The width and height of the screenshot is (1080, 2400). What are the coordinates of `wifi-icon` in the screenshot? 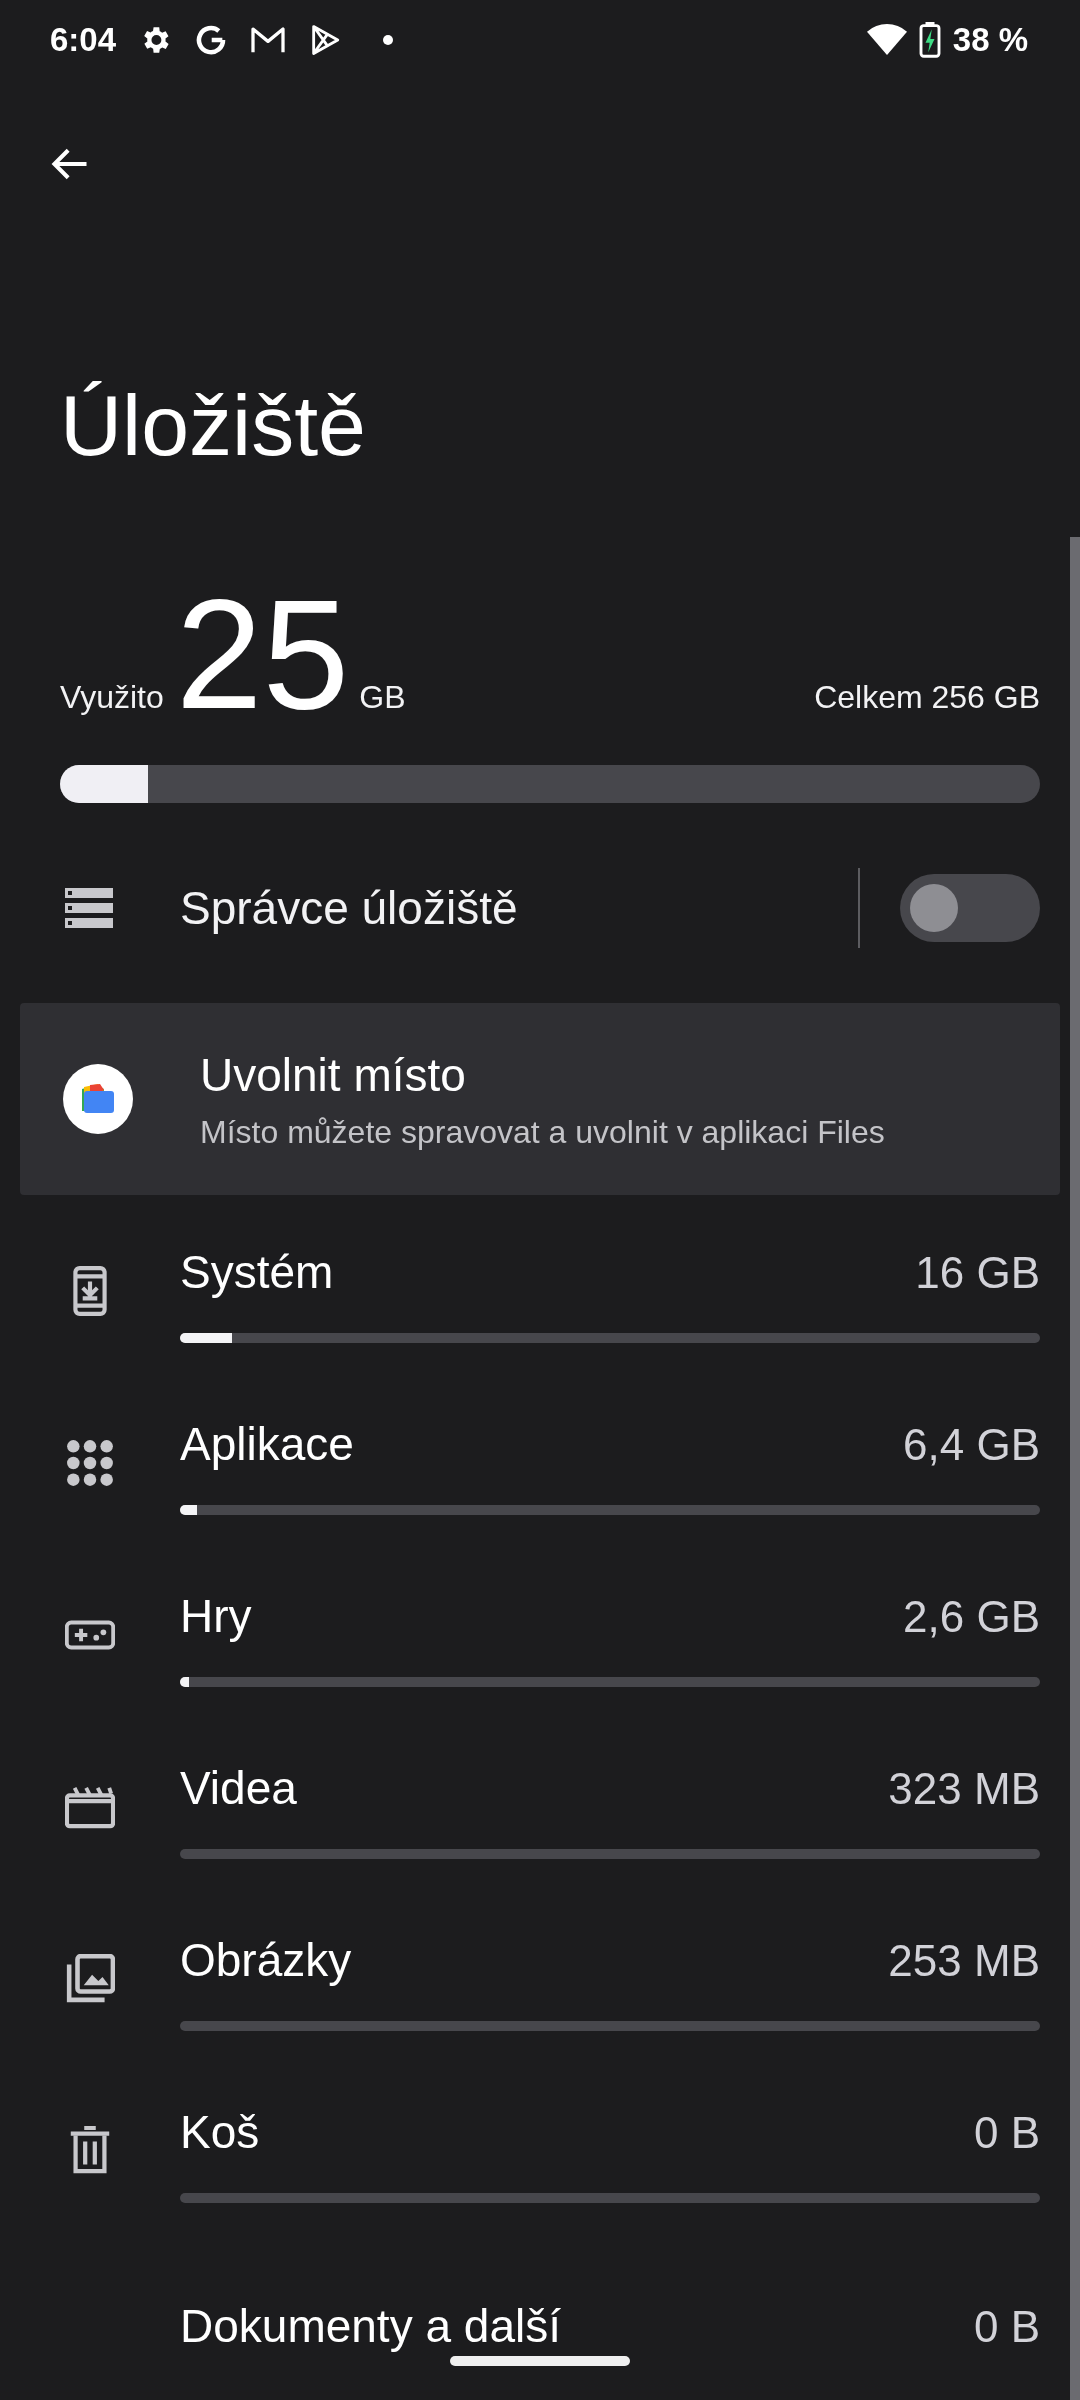 It's located at (886, 40).